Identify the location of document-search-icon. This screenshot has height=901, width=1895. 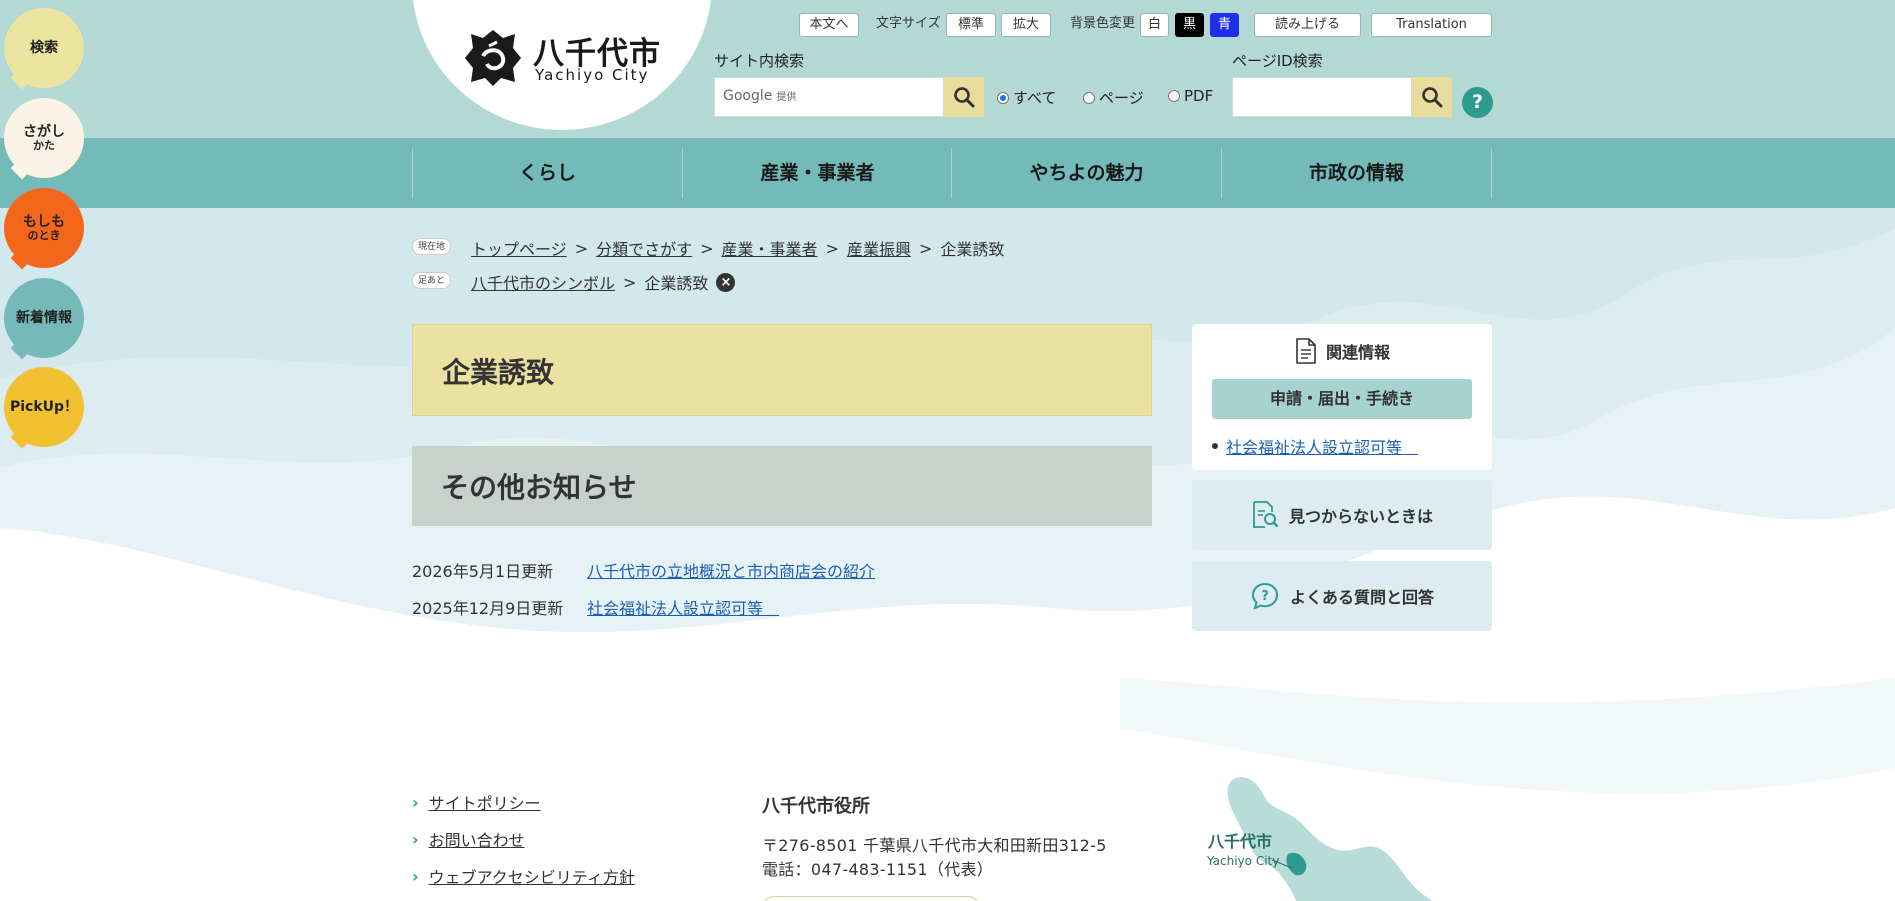
(1266, 514).